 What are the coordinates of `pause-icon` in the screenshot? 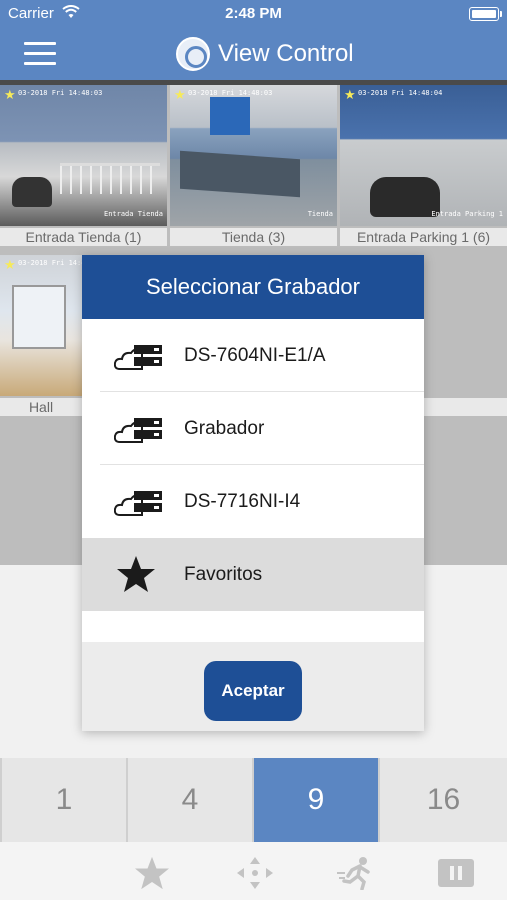 It's located at (456, 873).